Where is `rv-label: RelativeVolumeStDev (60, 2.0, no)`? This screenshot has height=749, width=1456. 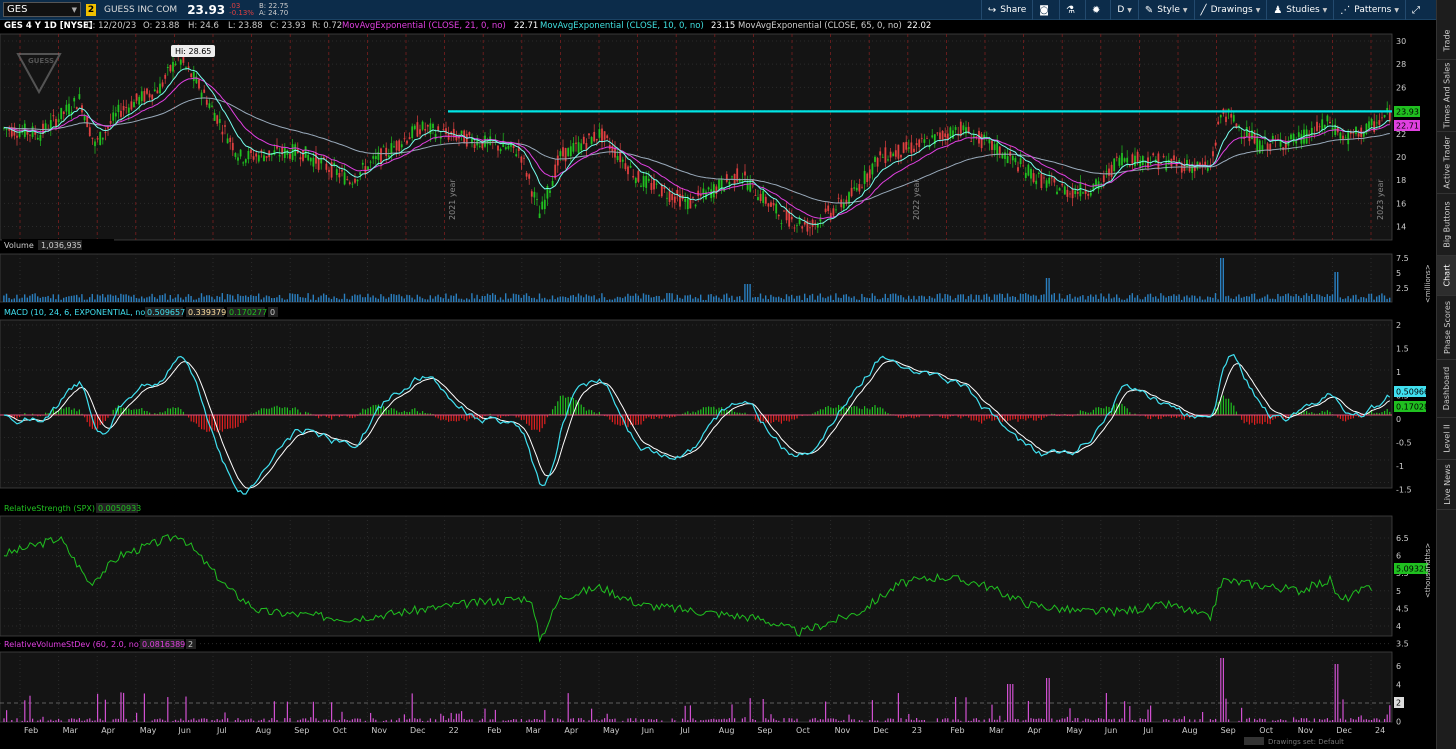
rv-label: RelativeVolumeStDev (60, 2.0, no) is located at coordinates (73, 644).